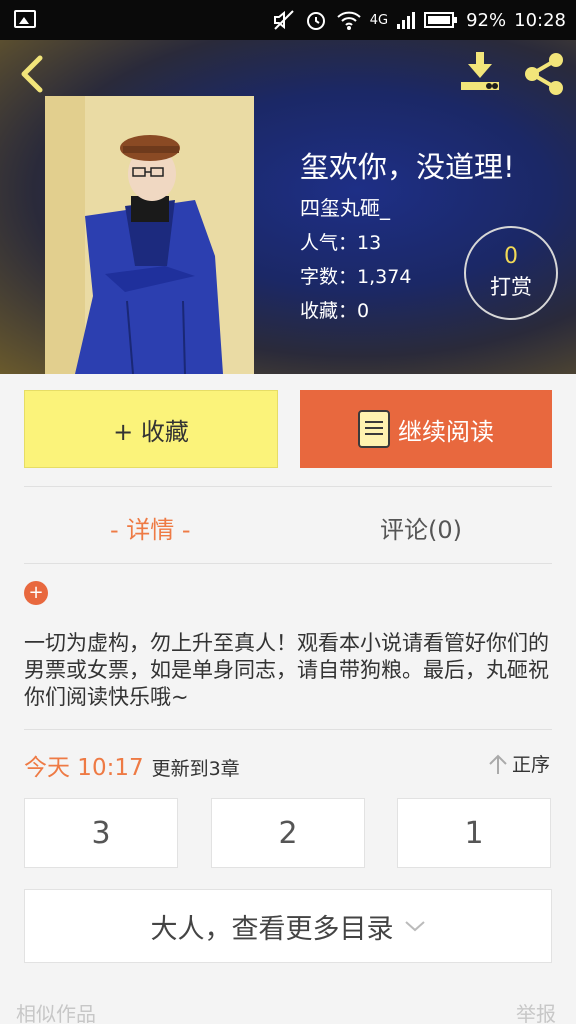 This screenshot has width=576, height=1024. I want to click on continue-reading-label: 继续阅读, so click(446, 431).